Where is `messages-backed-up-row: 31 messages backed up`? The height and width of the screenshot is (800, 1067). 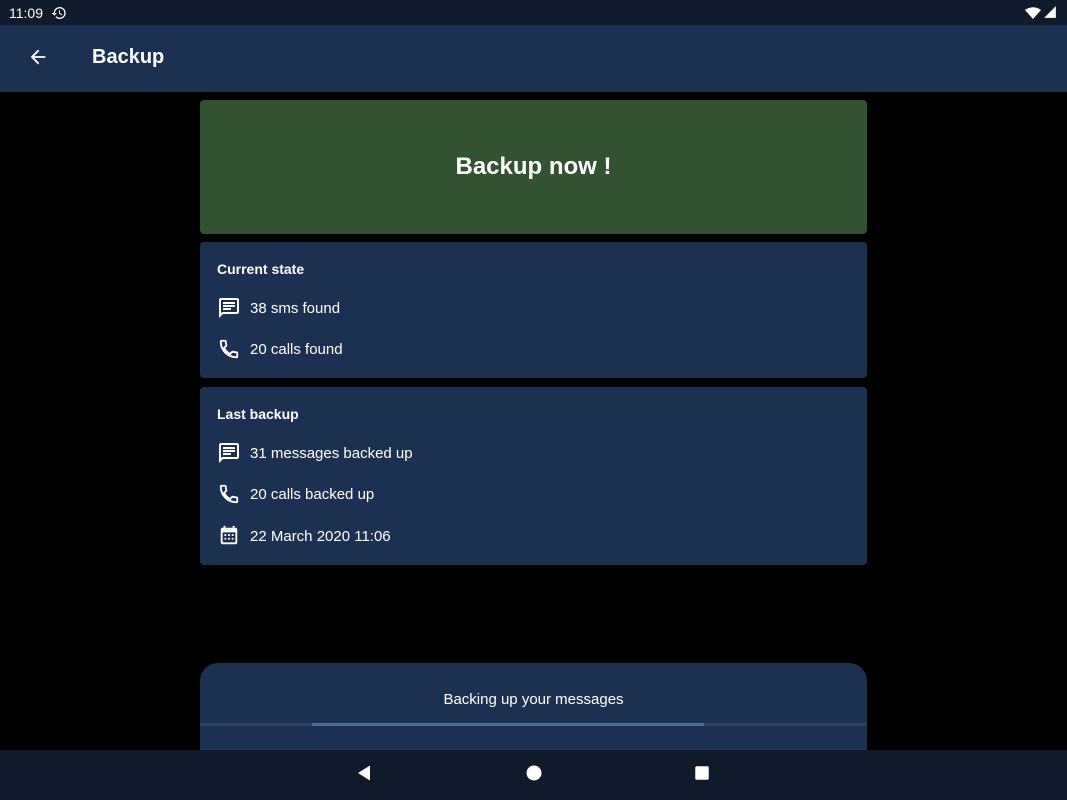 messages-backed-up-row: 31 messages backed up is located at coordinates (315, 453).